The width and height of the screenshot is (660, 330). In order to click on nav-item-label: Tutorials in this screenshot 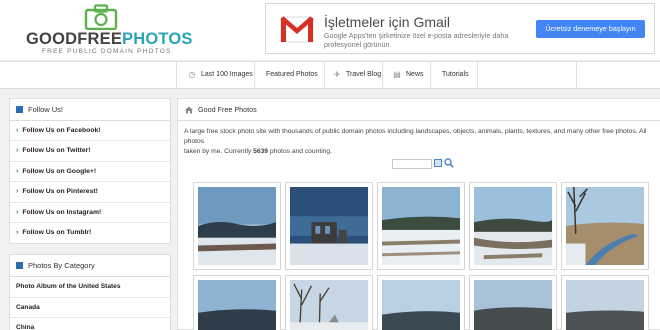, I will do `click(455, 74)`.